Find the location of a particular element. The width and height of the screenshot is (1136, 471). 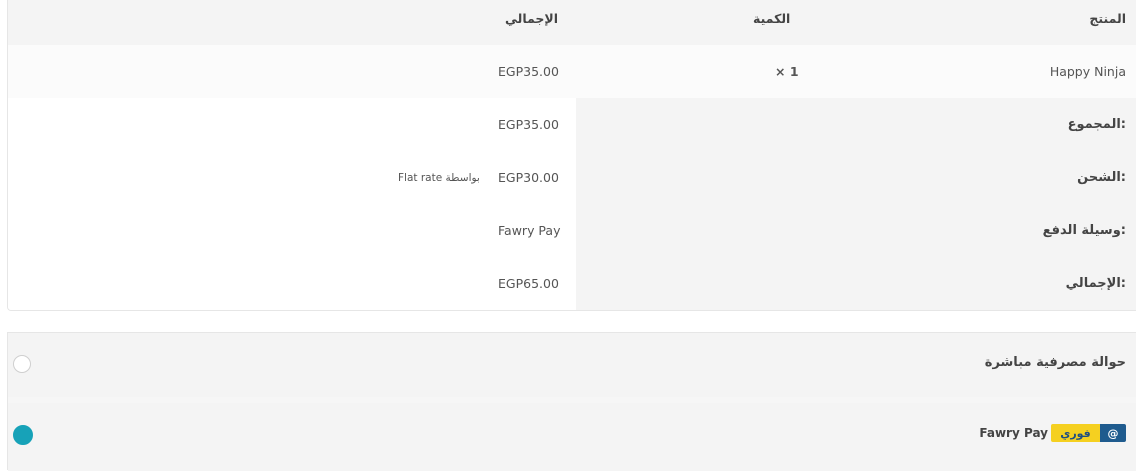

fawry-radio is located at coordinates (23, 435).